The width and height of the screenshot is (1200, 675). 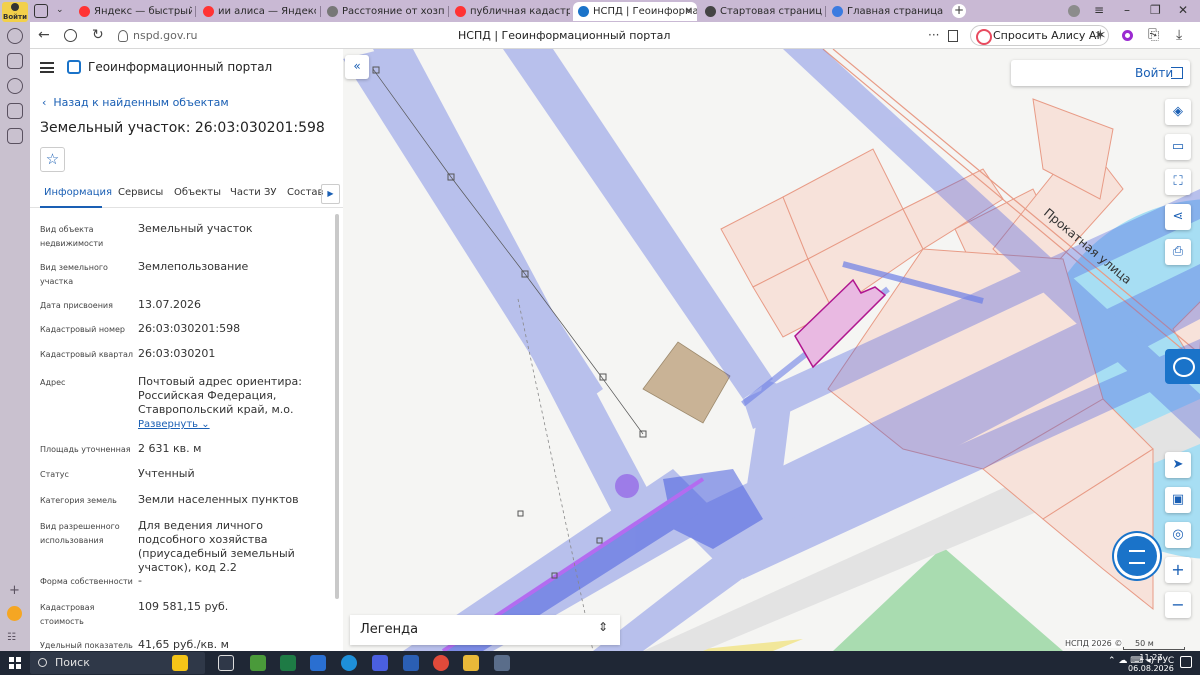 I want to click on minimap-icon: ▣, so click(x=1178, y=500).